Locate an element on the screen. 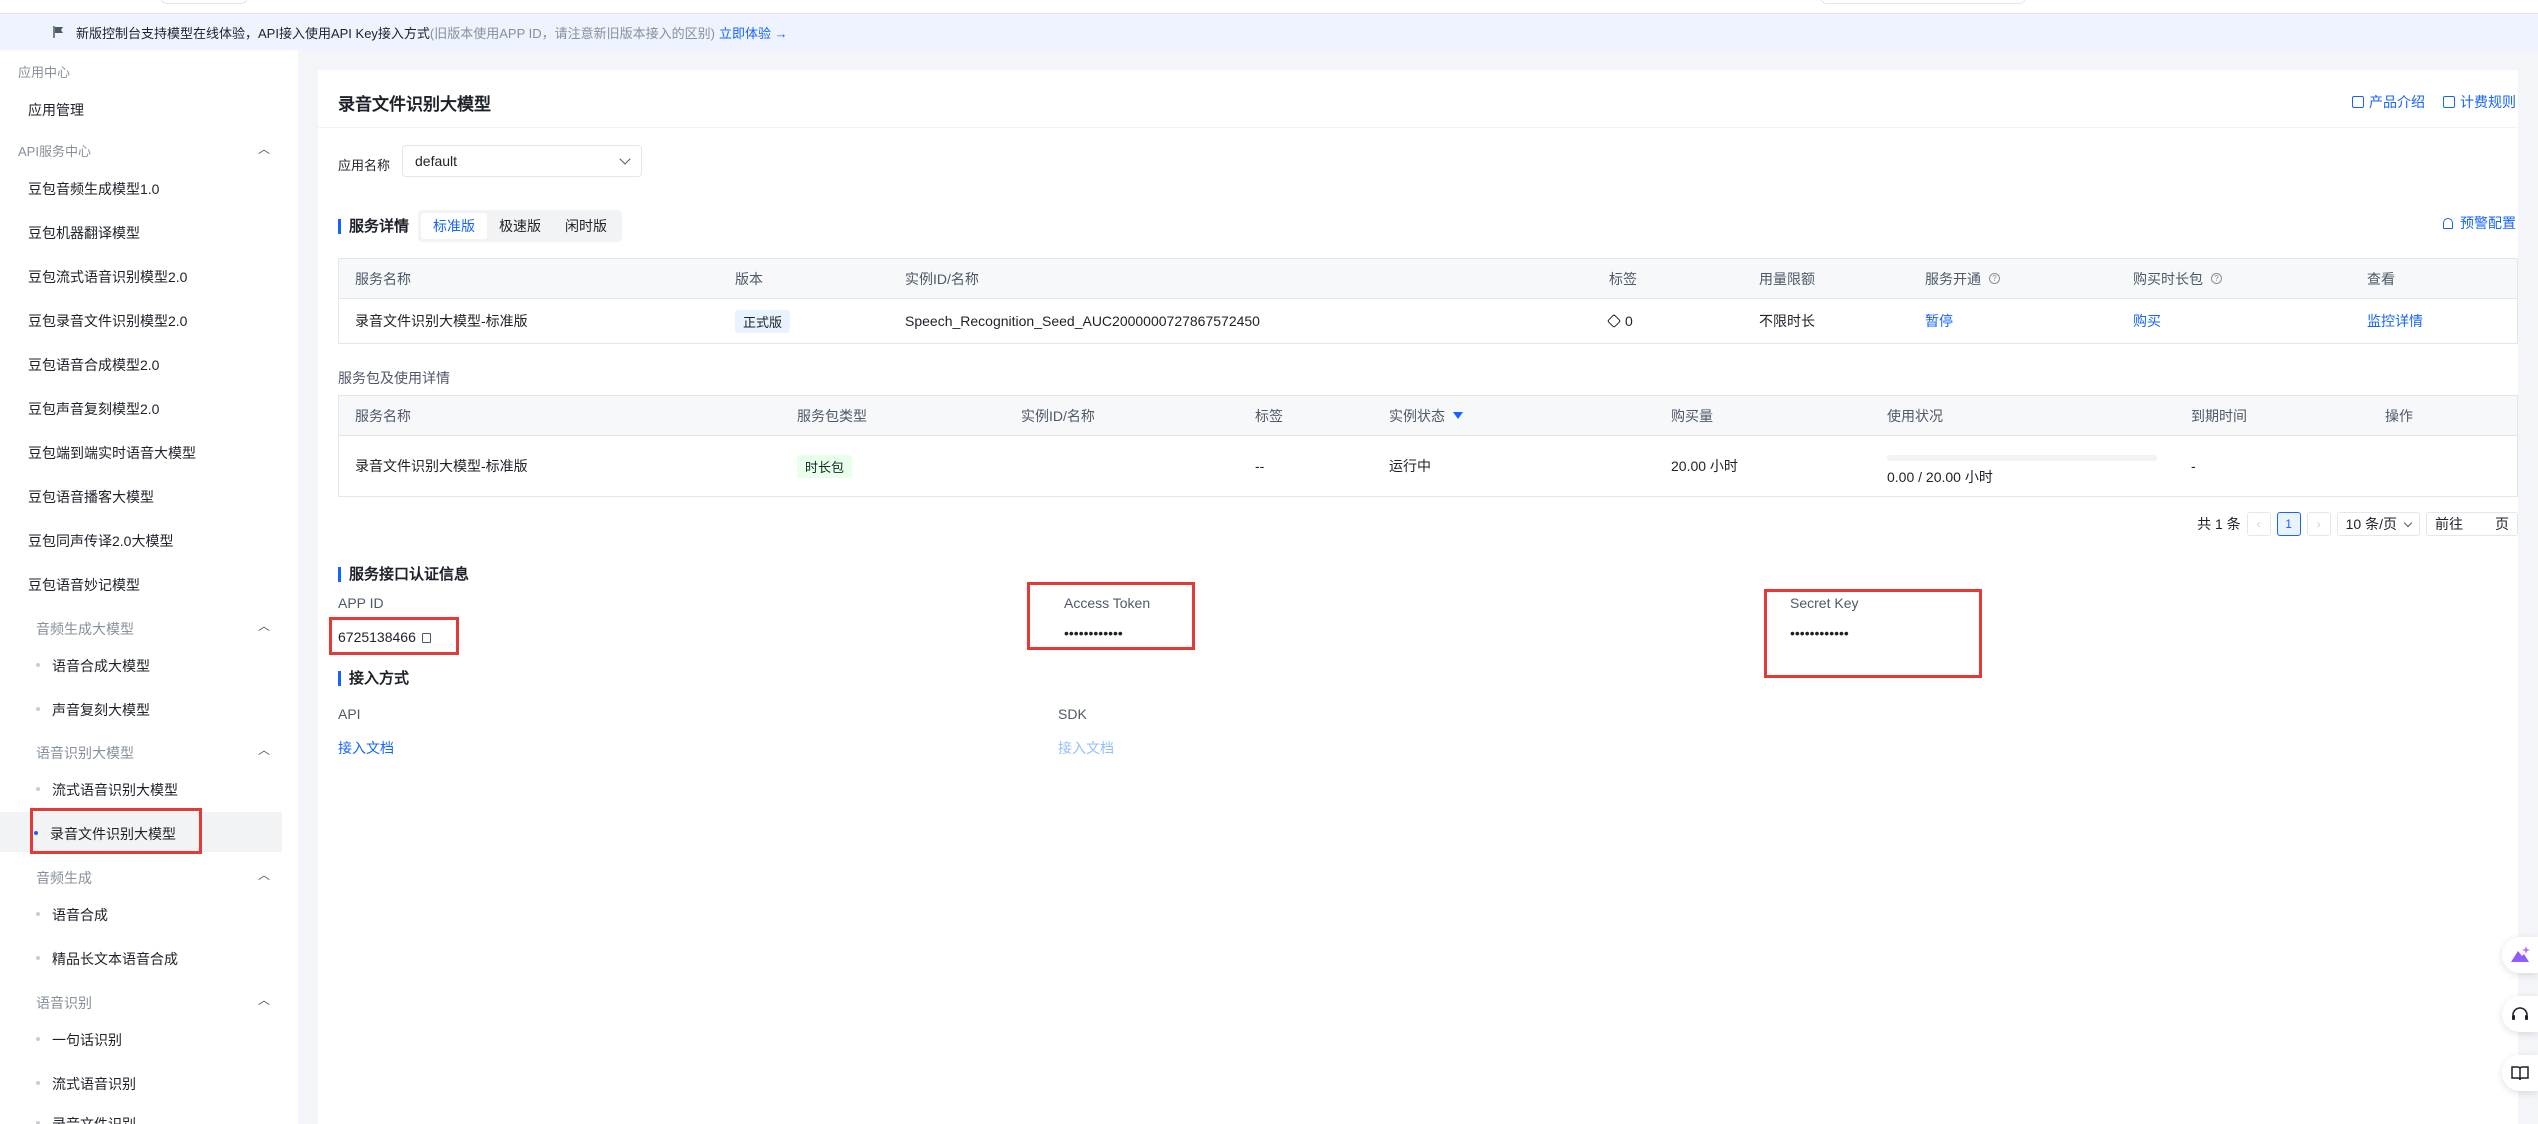 This screenshot has width=2538, height=1124. cell-amount: 20.00 小时 is located at coordinates (1704, 466).